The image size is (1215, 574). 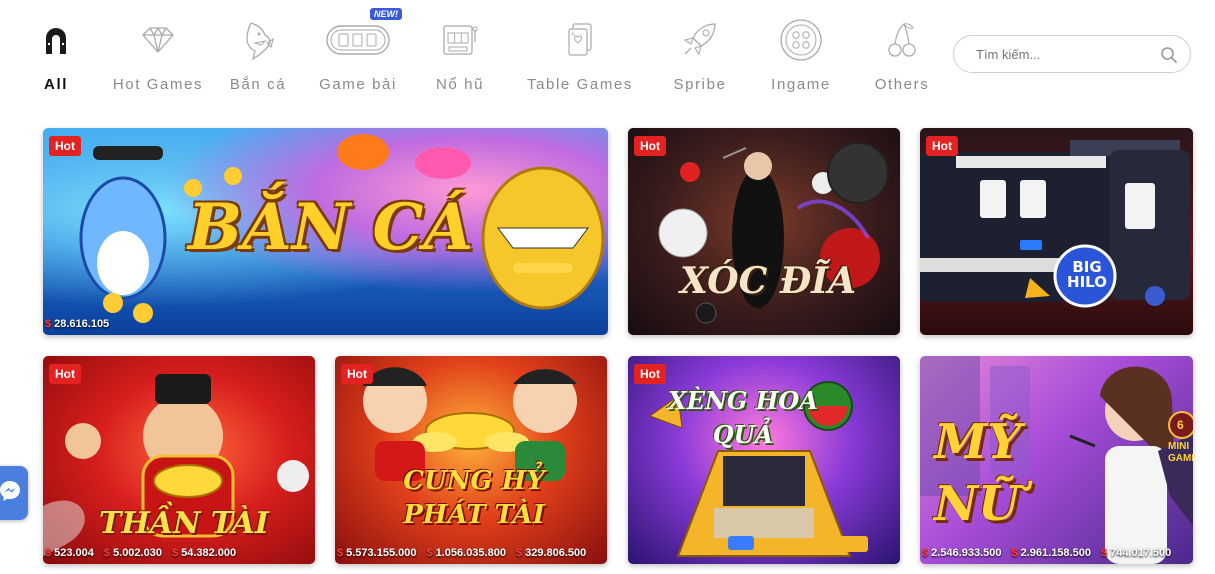 I want to click on jackpot-value: $54.382.000, so click(x=204, y=553).